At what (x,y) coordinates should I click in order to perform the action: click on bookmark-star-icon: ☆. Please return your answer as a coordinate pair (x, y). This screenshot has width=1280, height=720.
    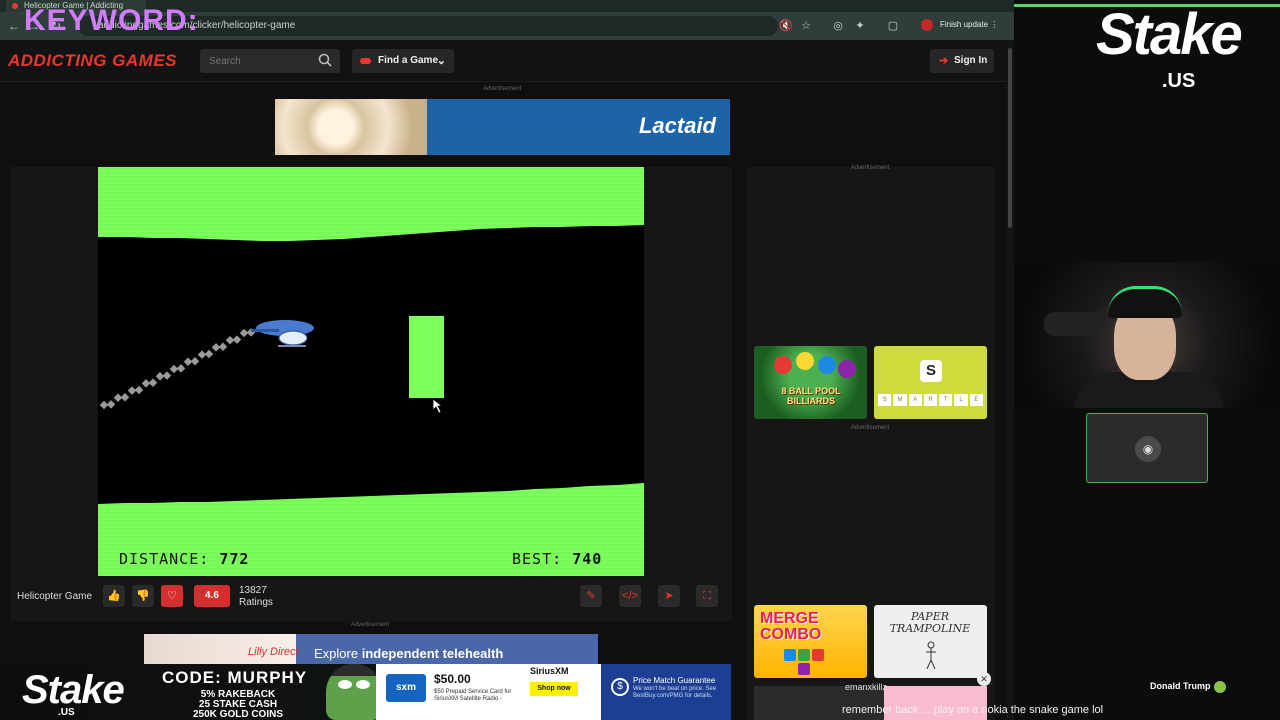
    Looking at the image, I should click on (806, 26).